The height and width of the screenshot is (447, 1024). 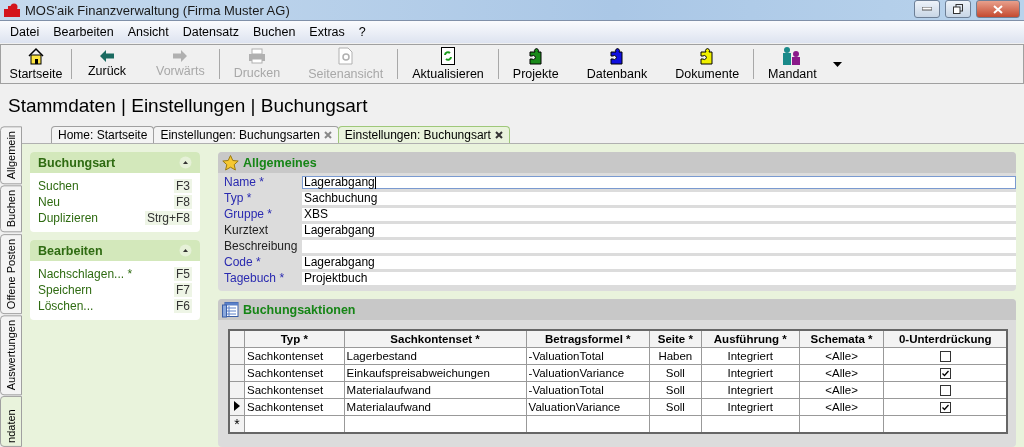 I want to click on table-cell: Materialaufwand, so click(x=435, y=407).